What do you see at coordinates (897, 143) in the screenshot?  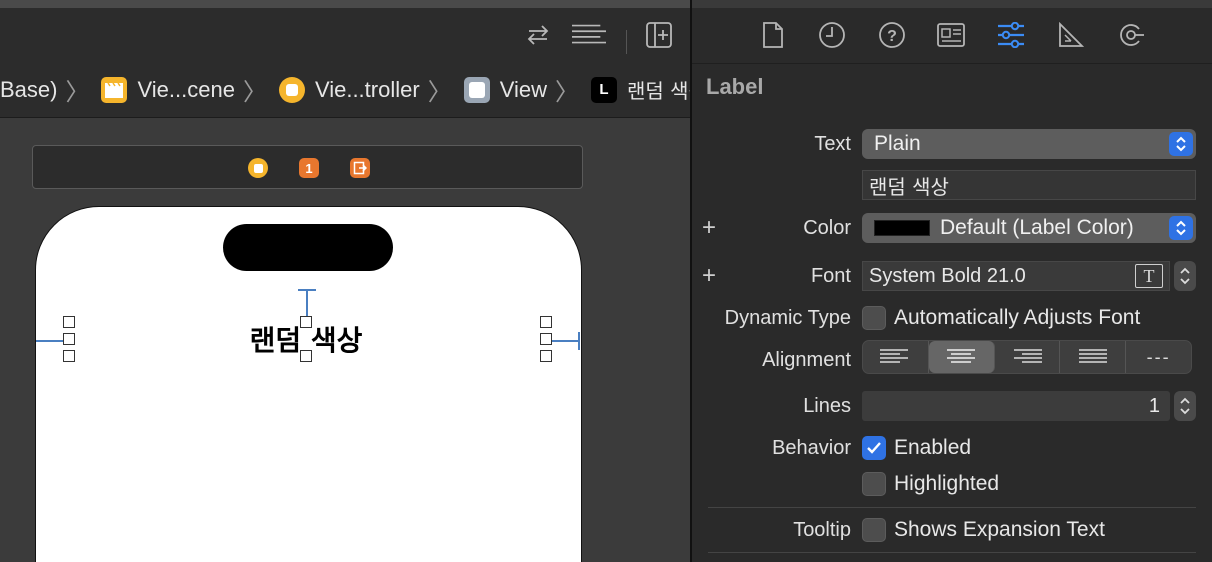 I see `popup-value: Plain` at bounding box center [897, 143].